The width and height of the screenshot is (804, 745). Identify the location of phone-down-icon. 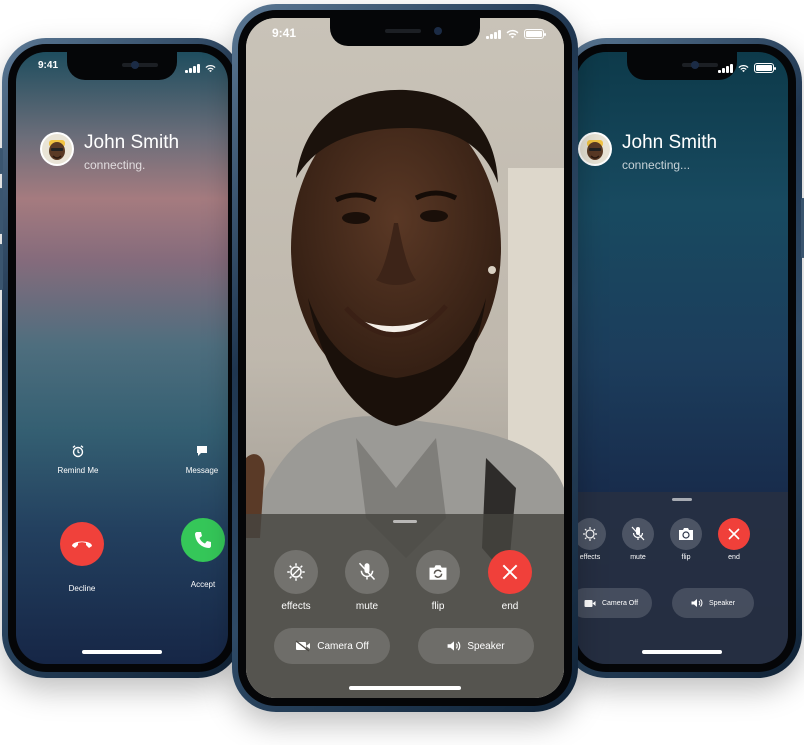
(82, 544).